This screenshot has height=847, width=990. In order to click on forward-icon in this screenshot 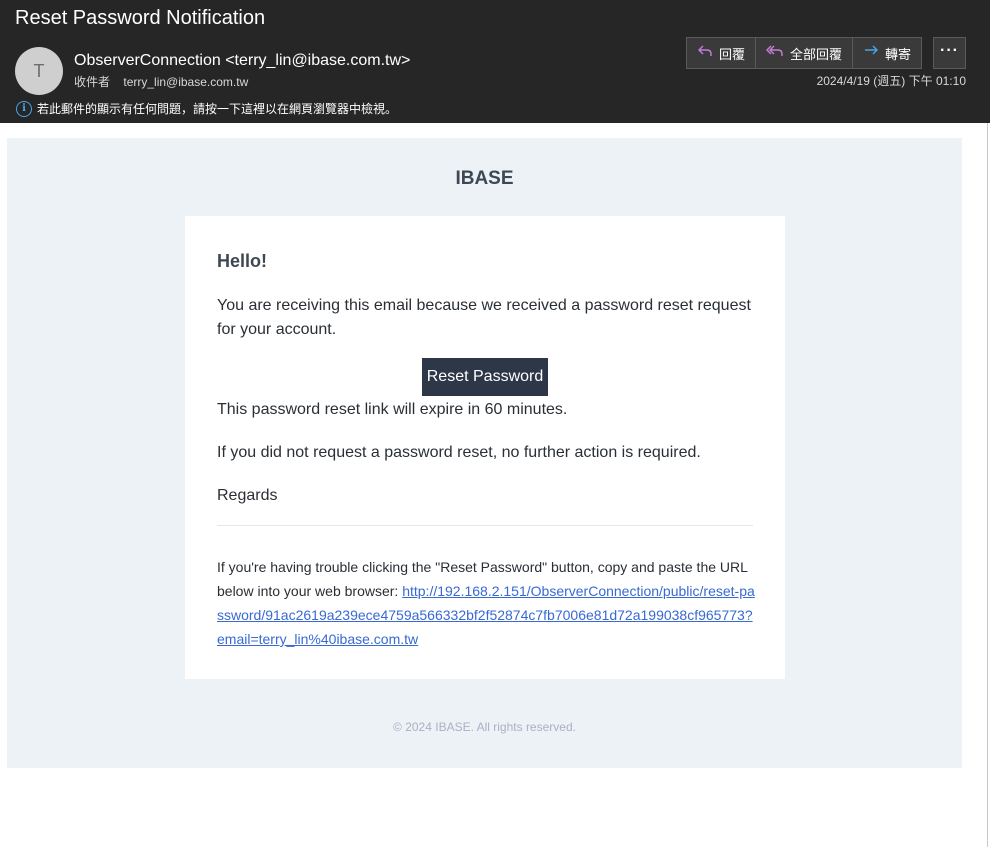, I will do `click(871, 53)`.